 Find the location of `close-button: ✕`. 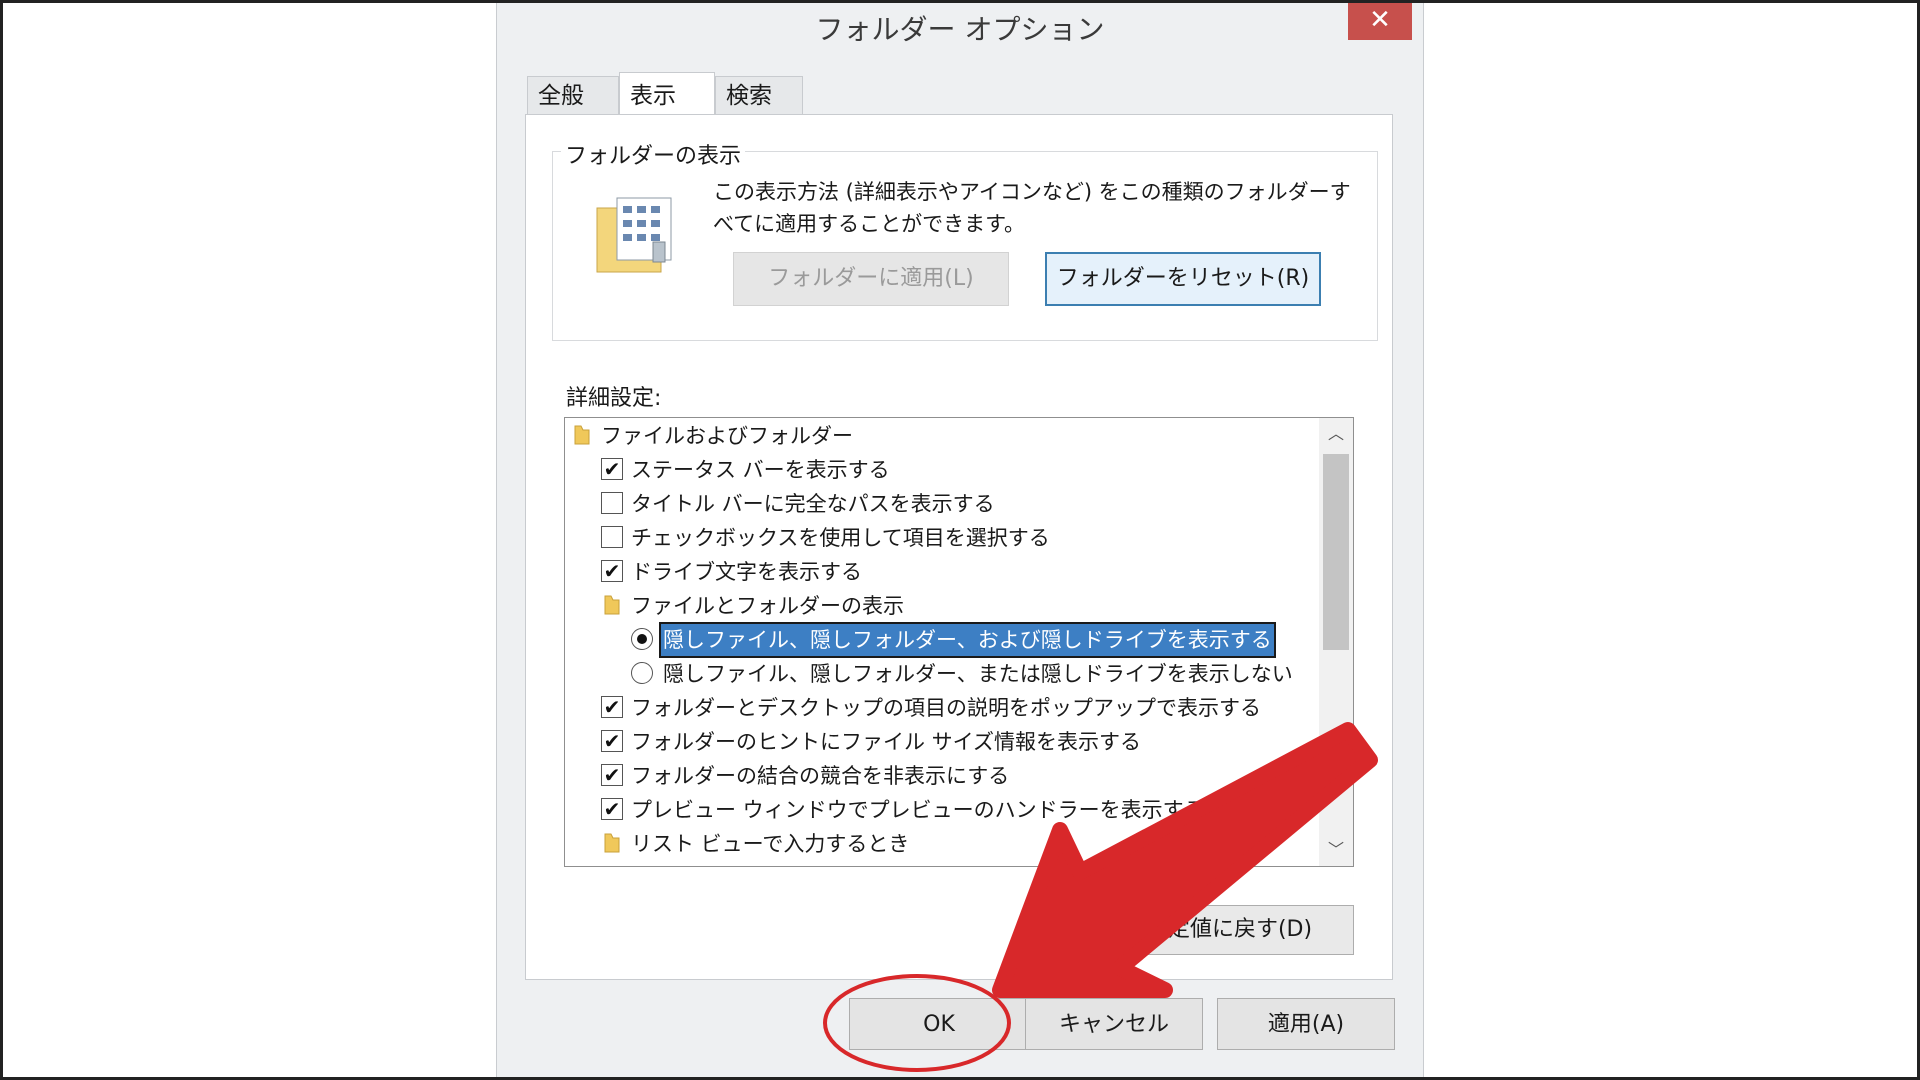

close-button: ✕ is located at coordinates (1380, 20).